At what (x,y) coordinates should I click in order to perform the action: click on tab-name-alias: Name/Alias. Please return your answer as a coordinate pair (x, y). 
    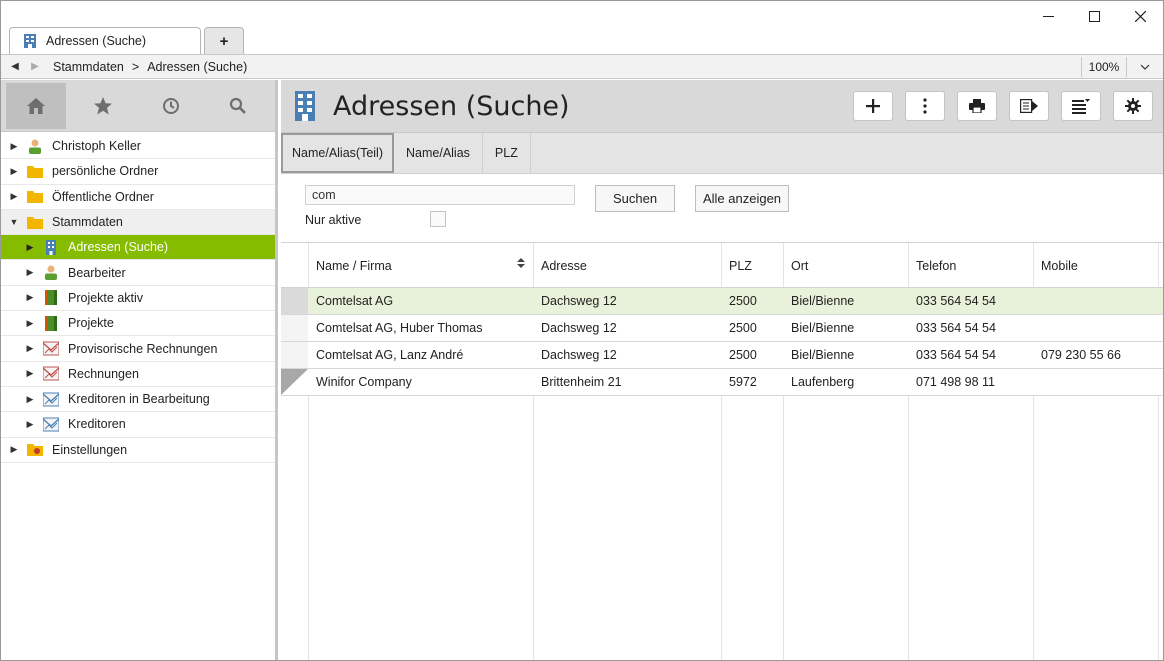
    Looking at the image, I should click on (438, 153).